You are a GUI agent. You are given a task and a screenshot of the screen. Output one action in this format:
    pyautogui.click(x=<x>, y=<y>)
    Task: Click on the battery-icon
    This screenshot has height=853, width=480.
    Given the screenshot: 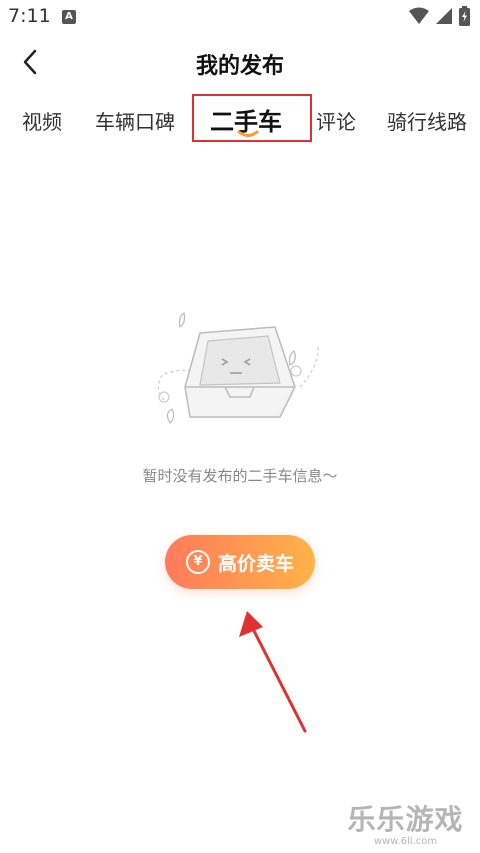 What is the action you would take?
    pyautogui.click(x=464, y=16)
    